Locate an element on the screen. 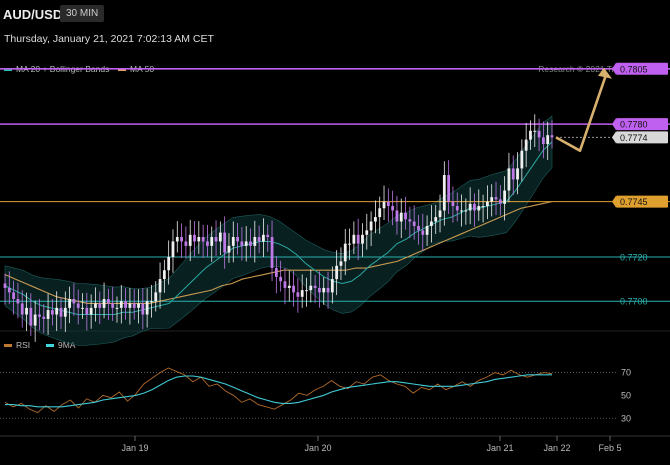 This screenshot has width=670, height=465. rsi-tick-70: 70 is located at coordinates (626, 373).